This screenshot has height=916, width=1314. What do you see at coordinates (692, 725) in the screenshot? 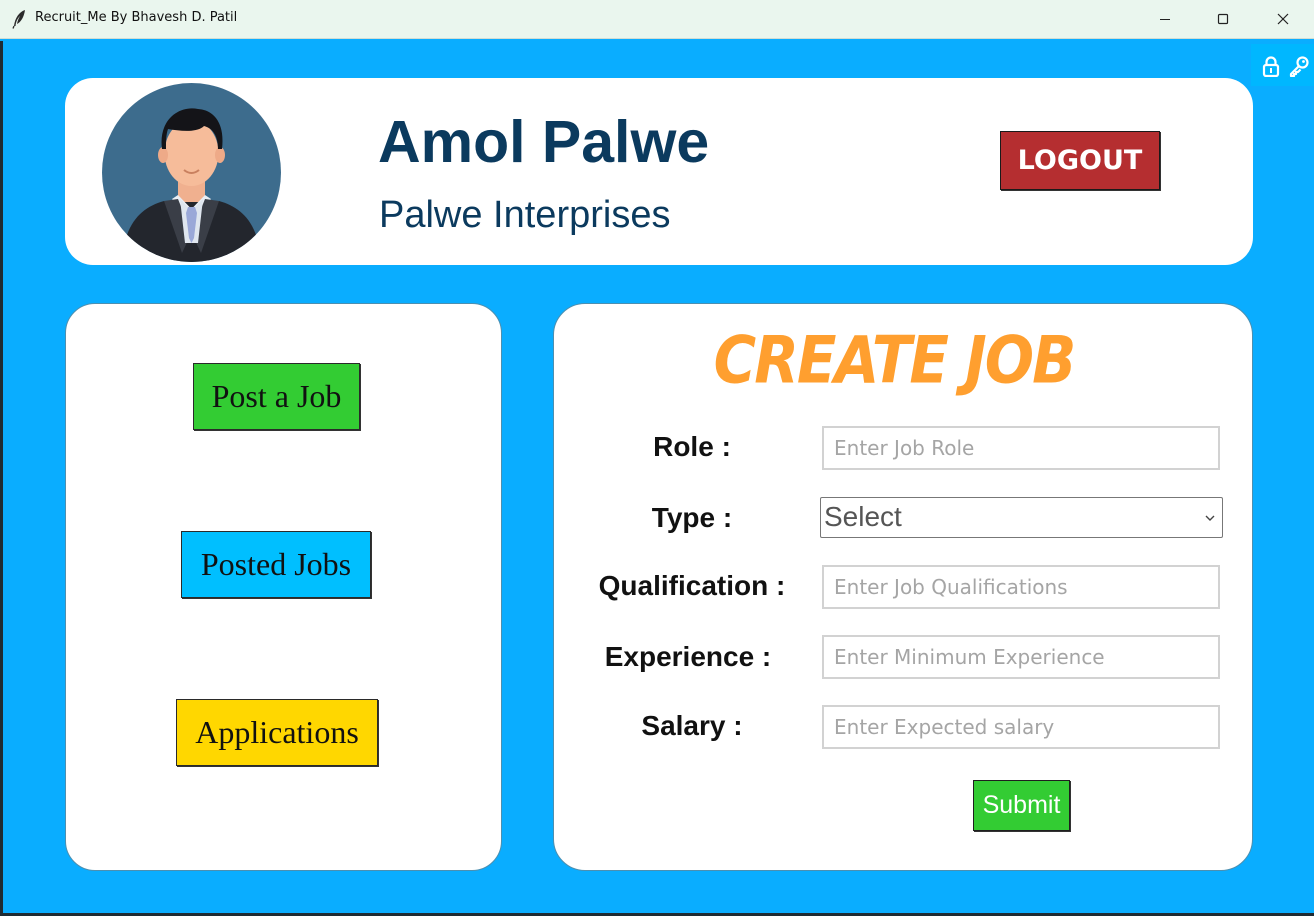
I see `salary-label: Salary :` at bounding box center [692, 725].